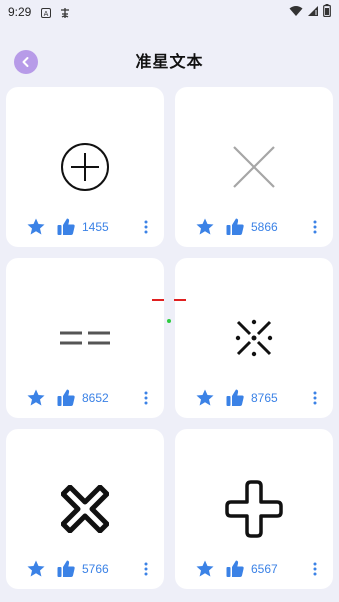 The width and height of the screenshot is (339, 602). Describe the element at coordinates (264, 398) in the screenshot. I see `like-count: 8765` at that location.